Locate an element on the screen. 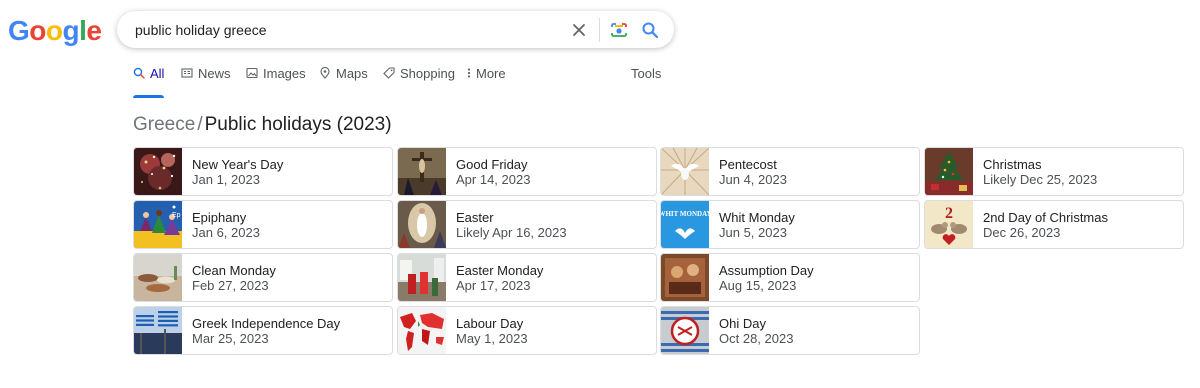  holiday-date: Jan 6, 2023 is located at coordinates (226, 232).